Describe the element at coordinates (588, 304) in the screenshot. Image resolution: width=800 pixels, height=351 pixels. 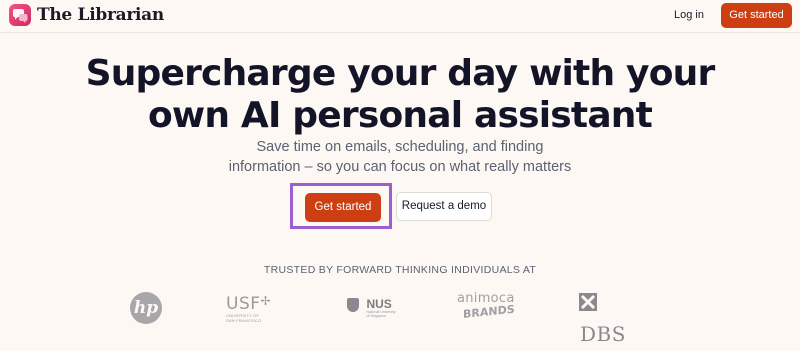
I see `dbs-star-icon` at that location.